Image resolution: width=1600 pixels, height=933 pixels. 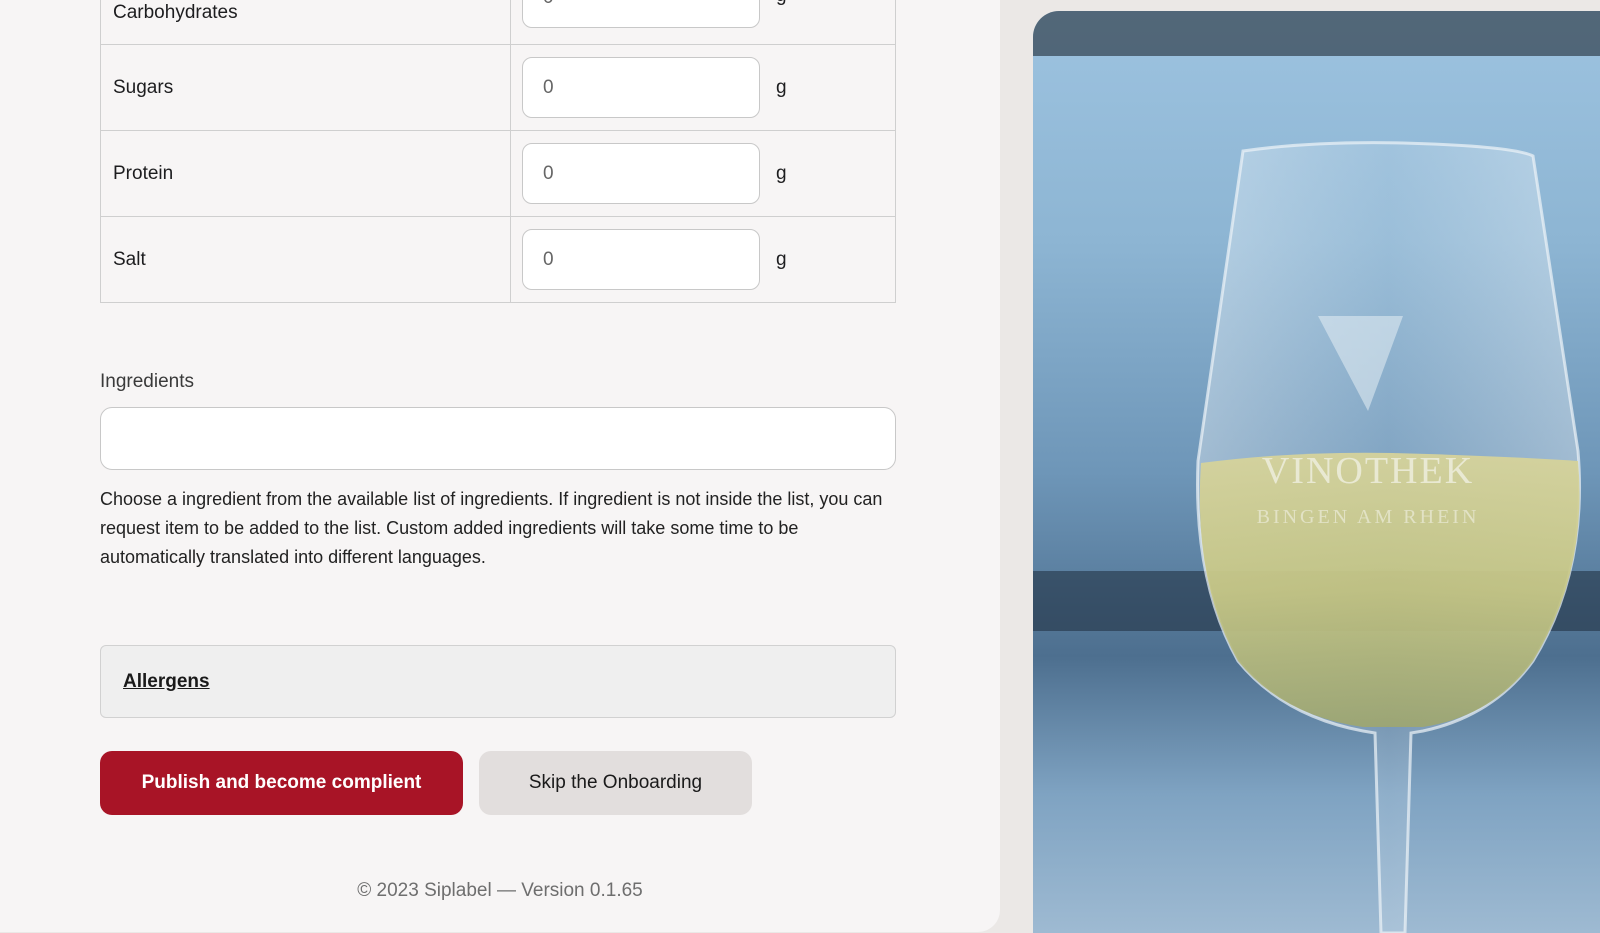 I want to click on nutrient-label: Salt, so click(x=305, y=259).